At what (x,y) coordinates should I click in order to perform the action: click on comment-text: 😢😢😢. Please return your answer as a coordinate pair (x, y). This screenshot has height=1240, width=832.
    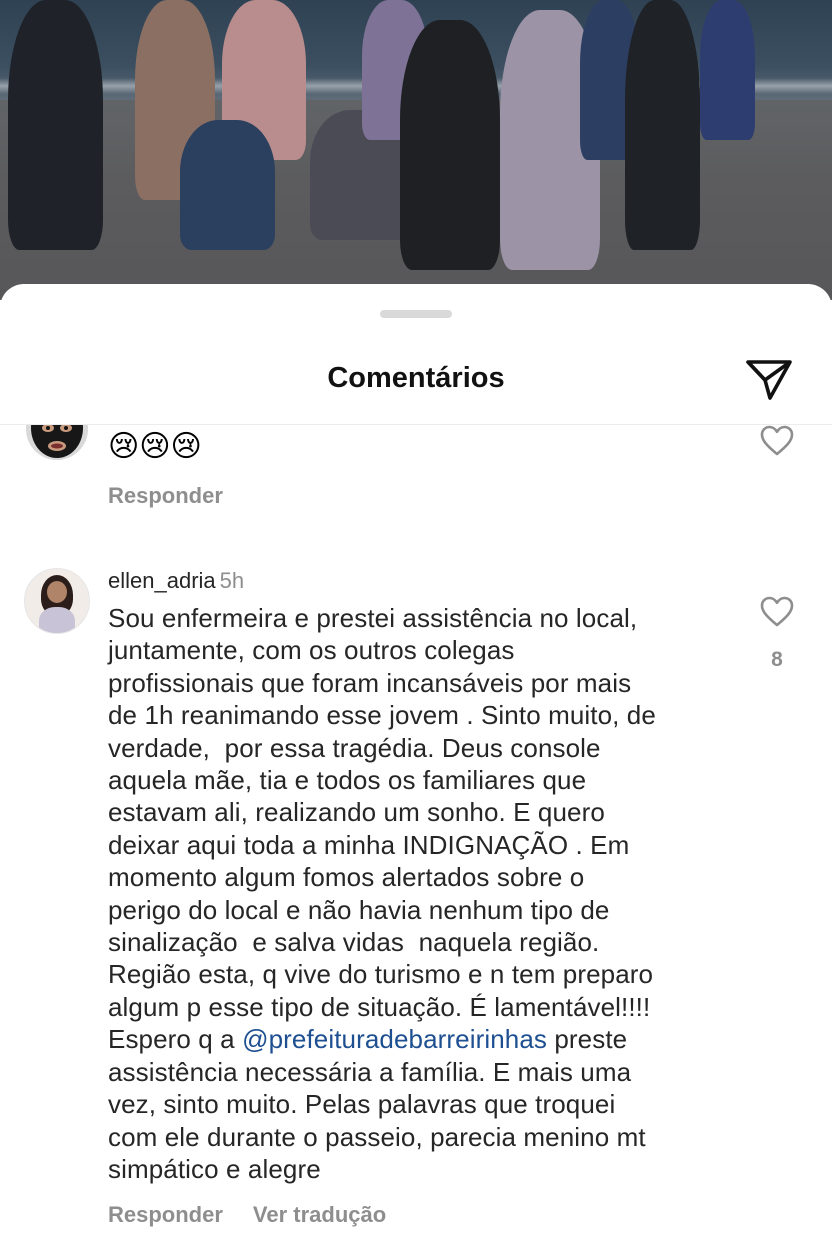
    Looking at the image, I should click on (155, 446).